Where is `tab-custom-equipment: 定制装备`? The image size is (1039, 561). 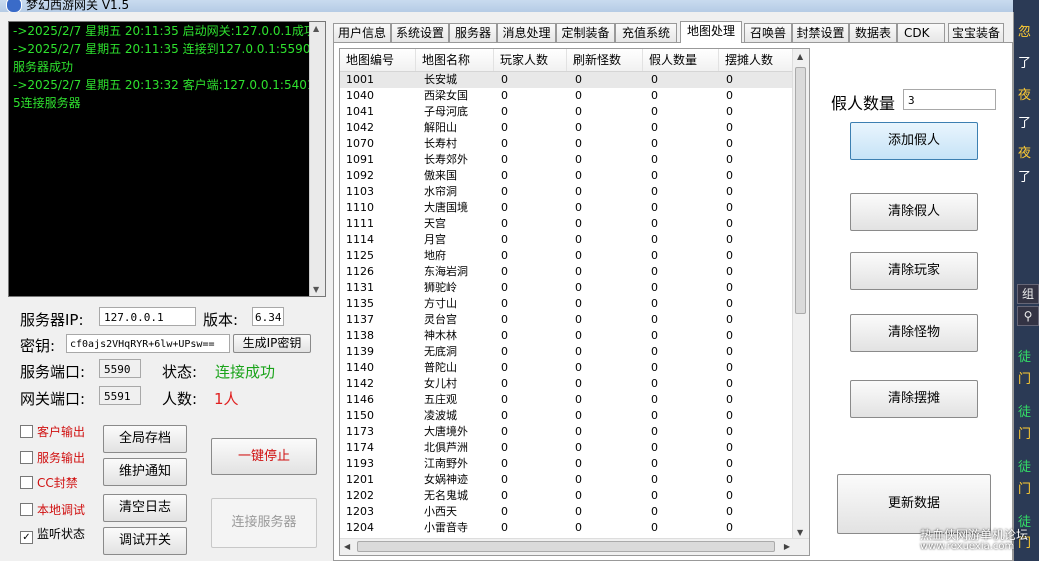
tab-custom-equipment: 定制装备 is located at coordinates (585, 32).